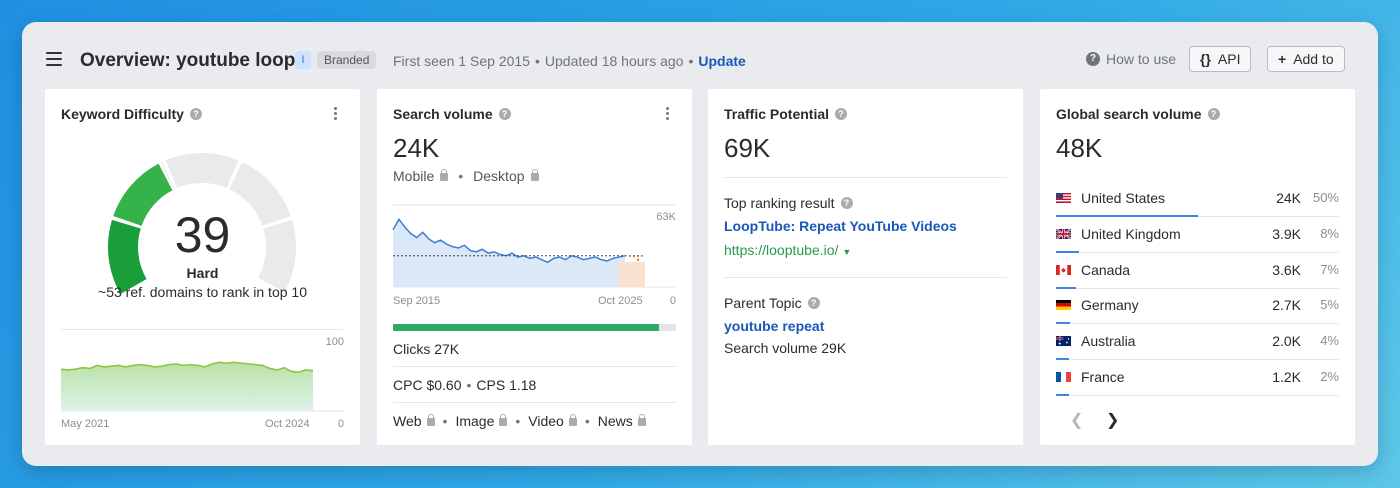 The height and width of the screenshot is (488, 1400). What do you see at coordinates (334, 342) in the screenshot?
I see `kd-axis-max: 100` at bounding box center [334, 342].